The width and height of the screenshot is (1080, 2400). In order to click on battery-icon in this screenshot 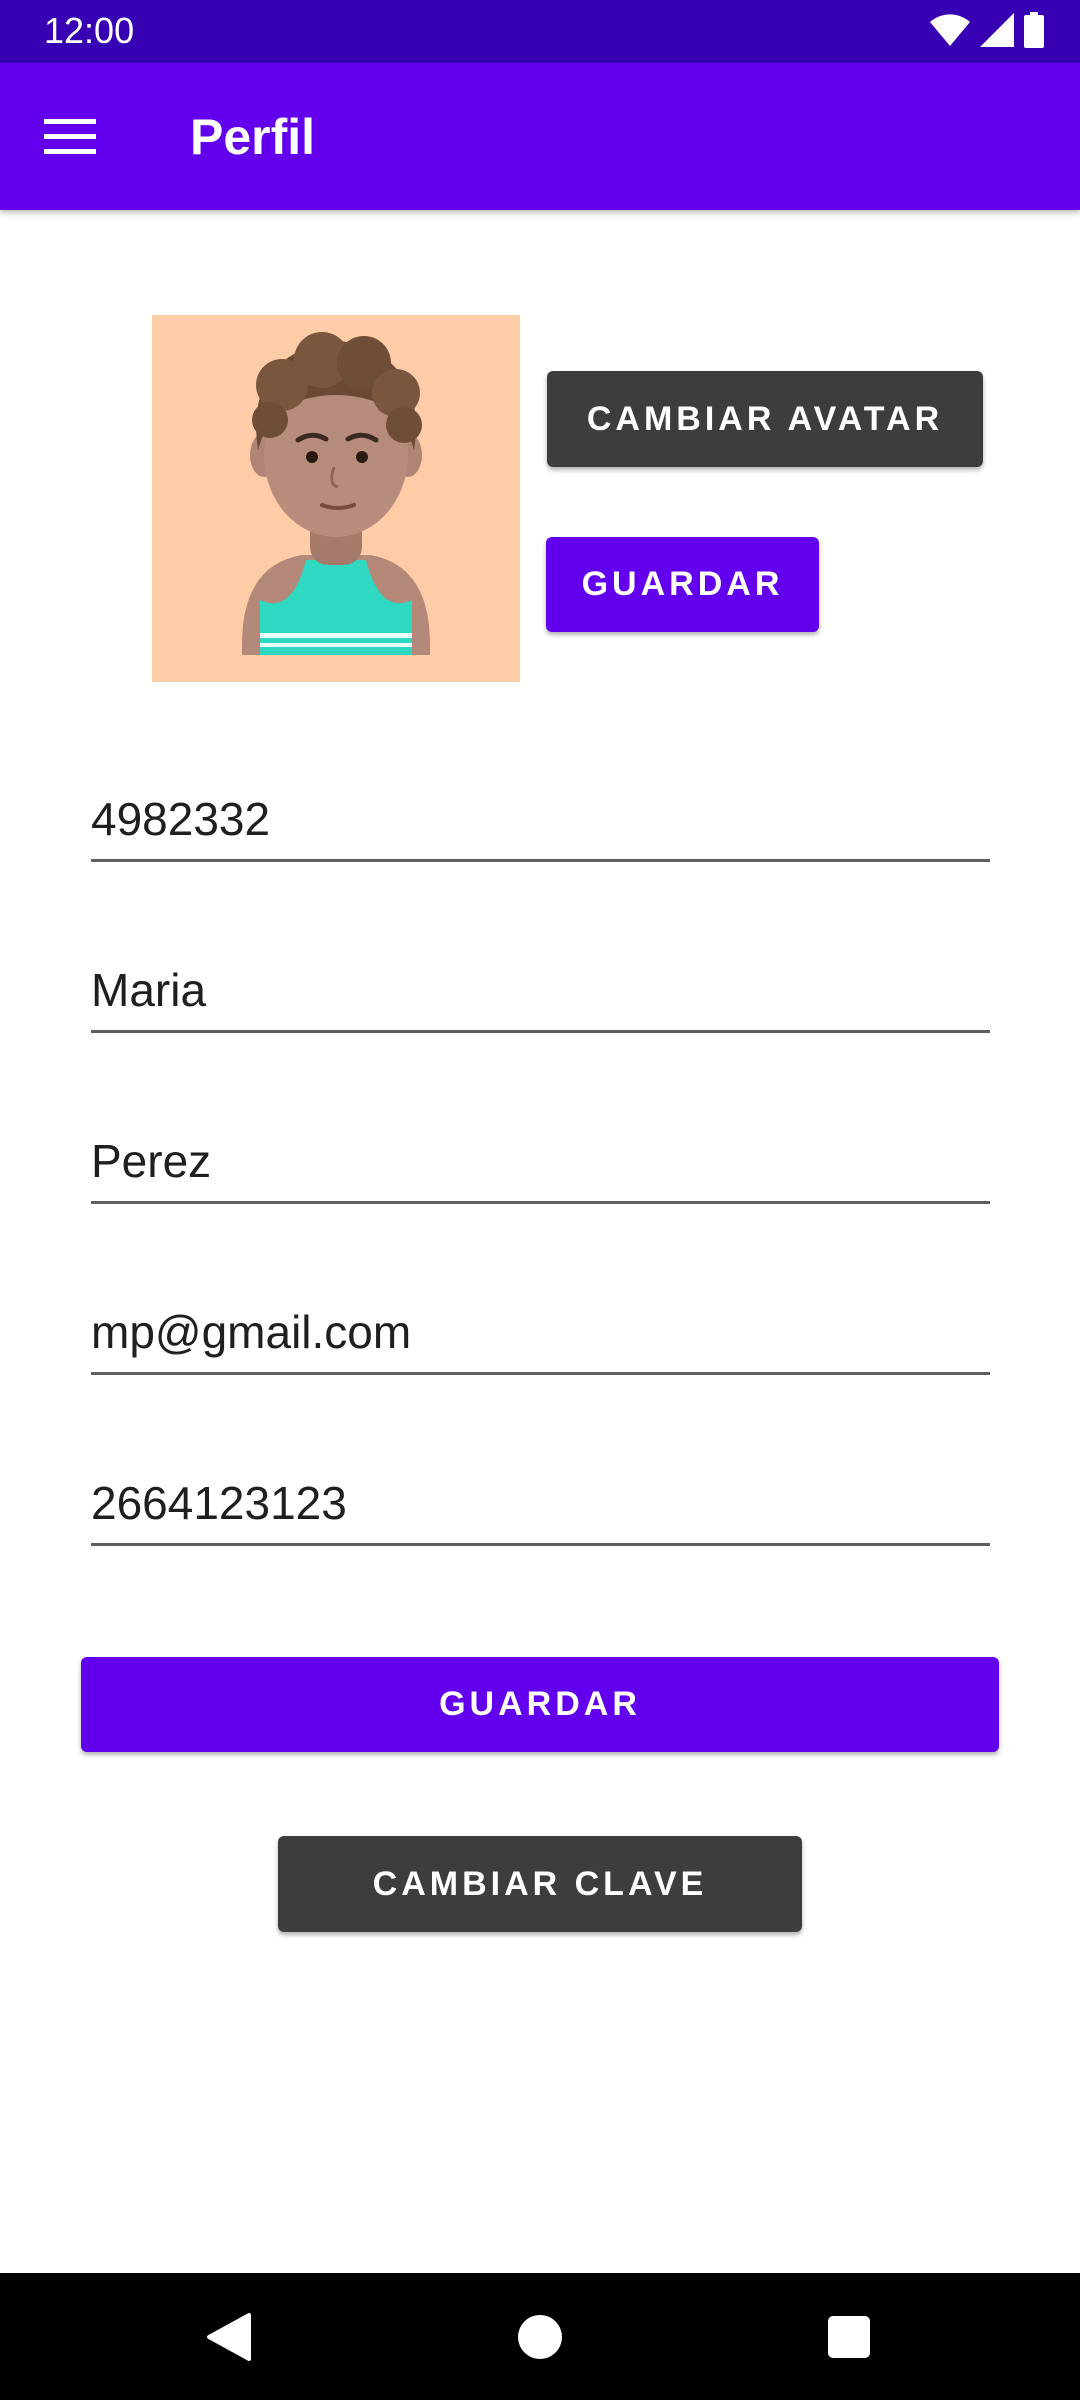, I will do `click(1034, 32)`.